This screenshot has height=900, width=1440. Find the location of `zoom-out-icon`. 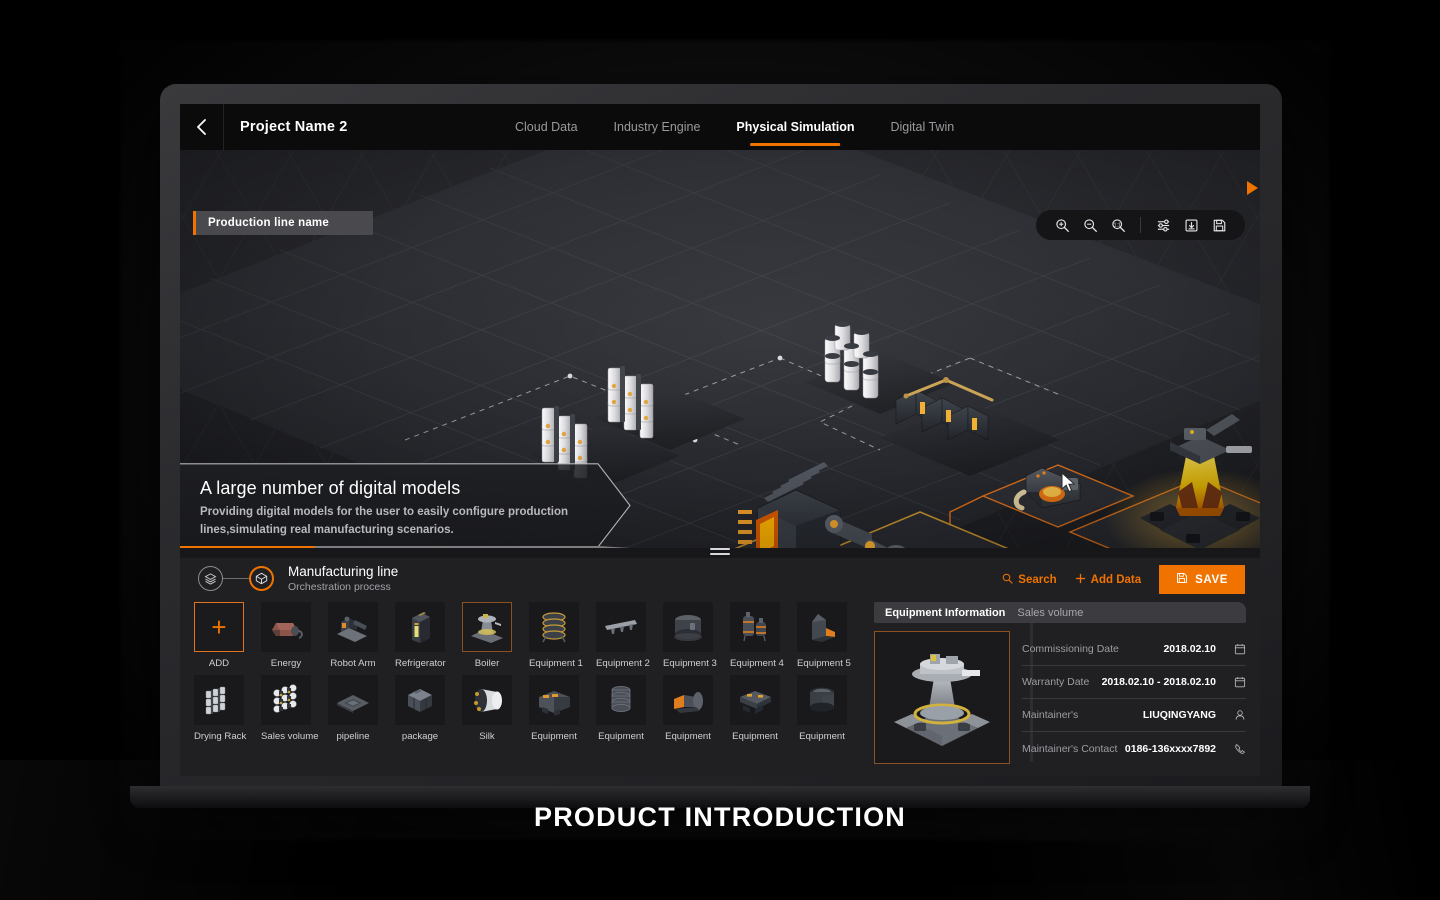

zoom-out-icon is located at coordinates (1090, 225).